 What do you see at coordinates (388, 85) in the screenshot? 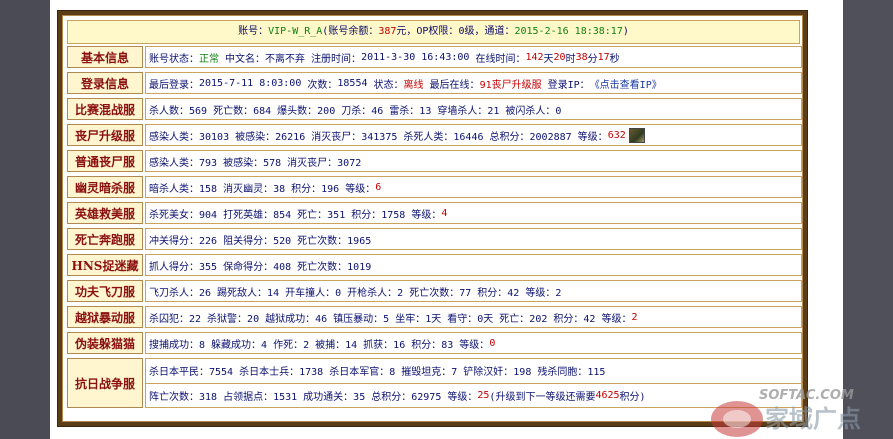
I see `state-label: 状态：` at bounding box center [388, 85].